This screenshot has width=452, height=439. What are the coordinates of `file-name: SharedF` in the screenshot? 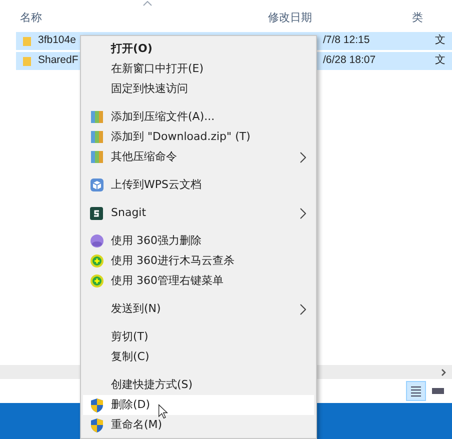 It's located at (59, 60).